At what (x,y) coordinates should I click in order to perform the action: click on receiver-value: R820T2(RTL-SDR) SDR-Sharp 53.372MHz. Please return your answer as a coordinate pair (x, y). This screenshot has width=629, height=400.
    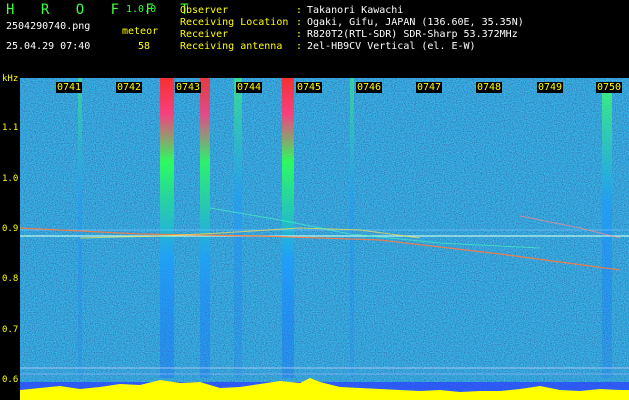
    Looking at the image, I should click on (412, 34).